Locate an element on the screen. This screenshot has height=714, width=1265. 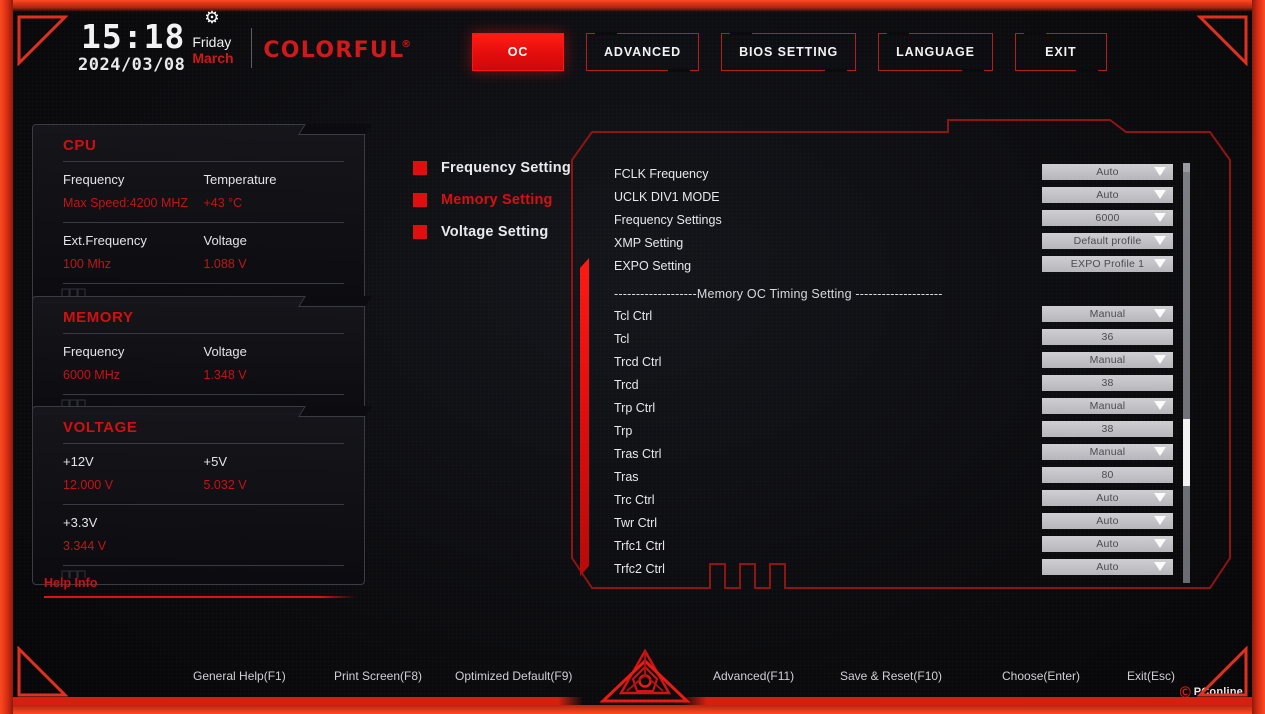
settings-row-label: Trp is located at coordinates (623, 430).